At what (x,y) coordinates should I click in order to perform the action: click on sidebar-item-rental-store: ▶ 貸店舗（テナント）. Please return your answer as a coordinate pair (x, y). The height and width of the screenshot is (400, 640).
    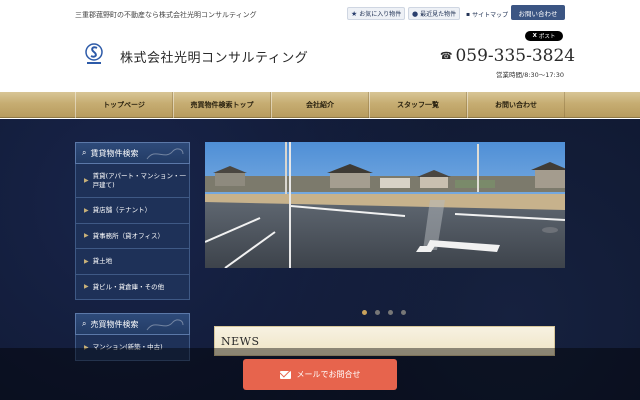
    Looking at the image, I should click on (132, 211).